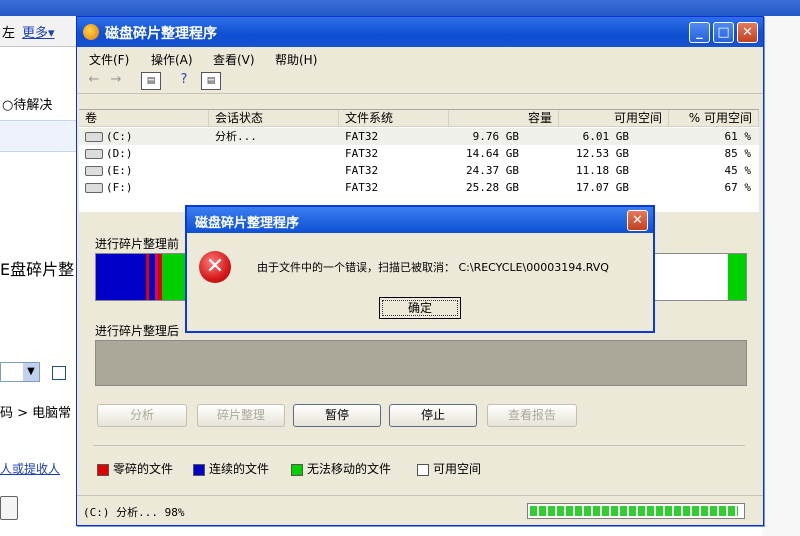 This screenshot has width=800, height=536. Describe the element at coordinates (419, 136) in the screenshot. I see `volume-row: (C:) 分析... FAT32 9.76 GB 6.01 GB 61 %` at that location.